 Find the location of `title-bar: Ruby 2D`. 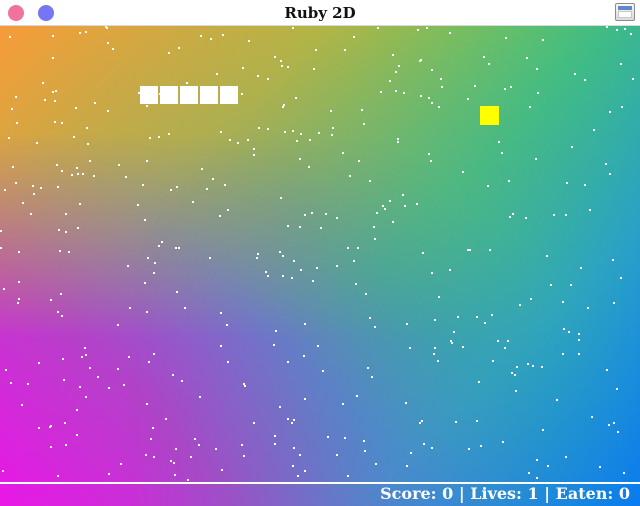

title-bar: Ruby 2D is located at coordinates (320, 13).